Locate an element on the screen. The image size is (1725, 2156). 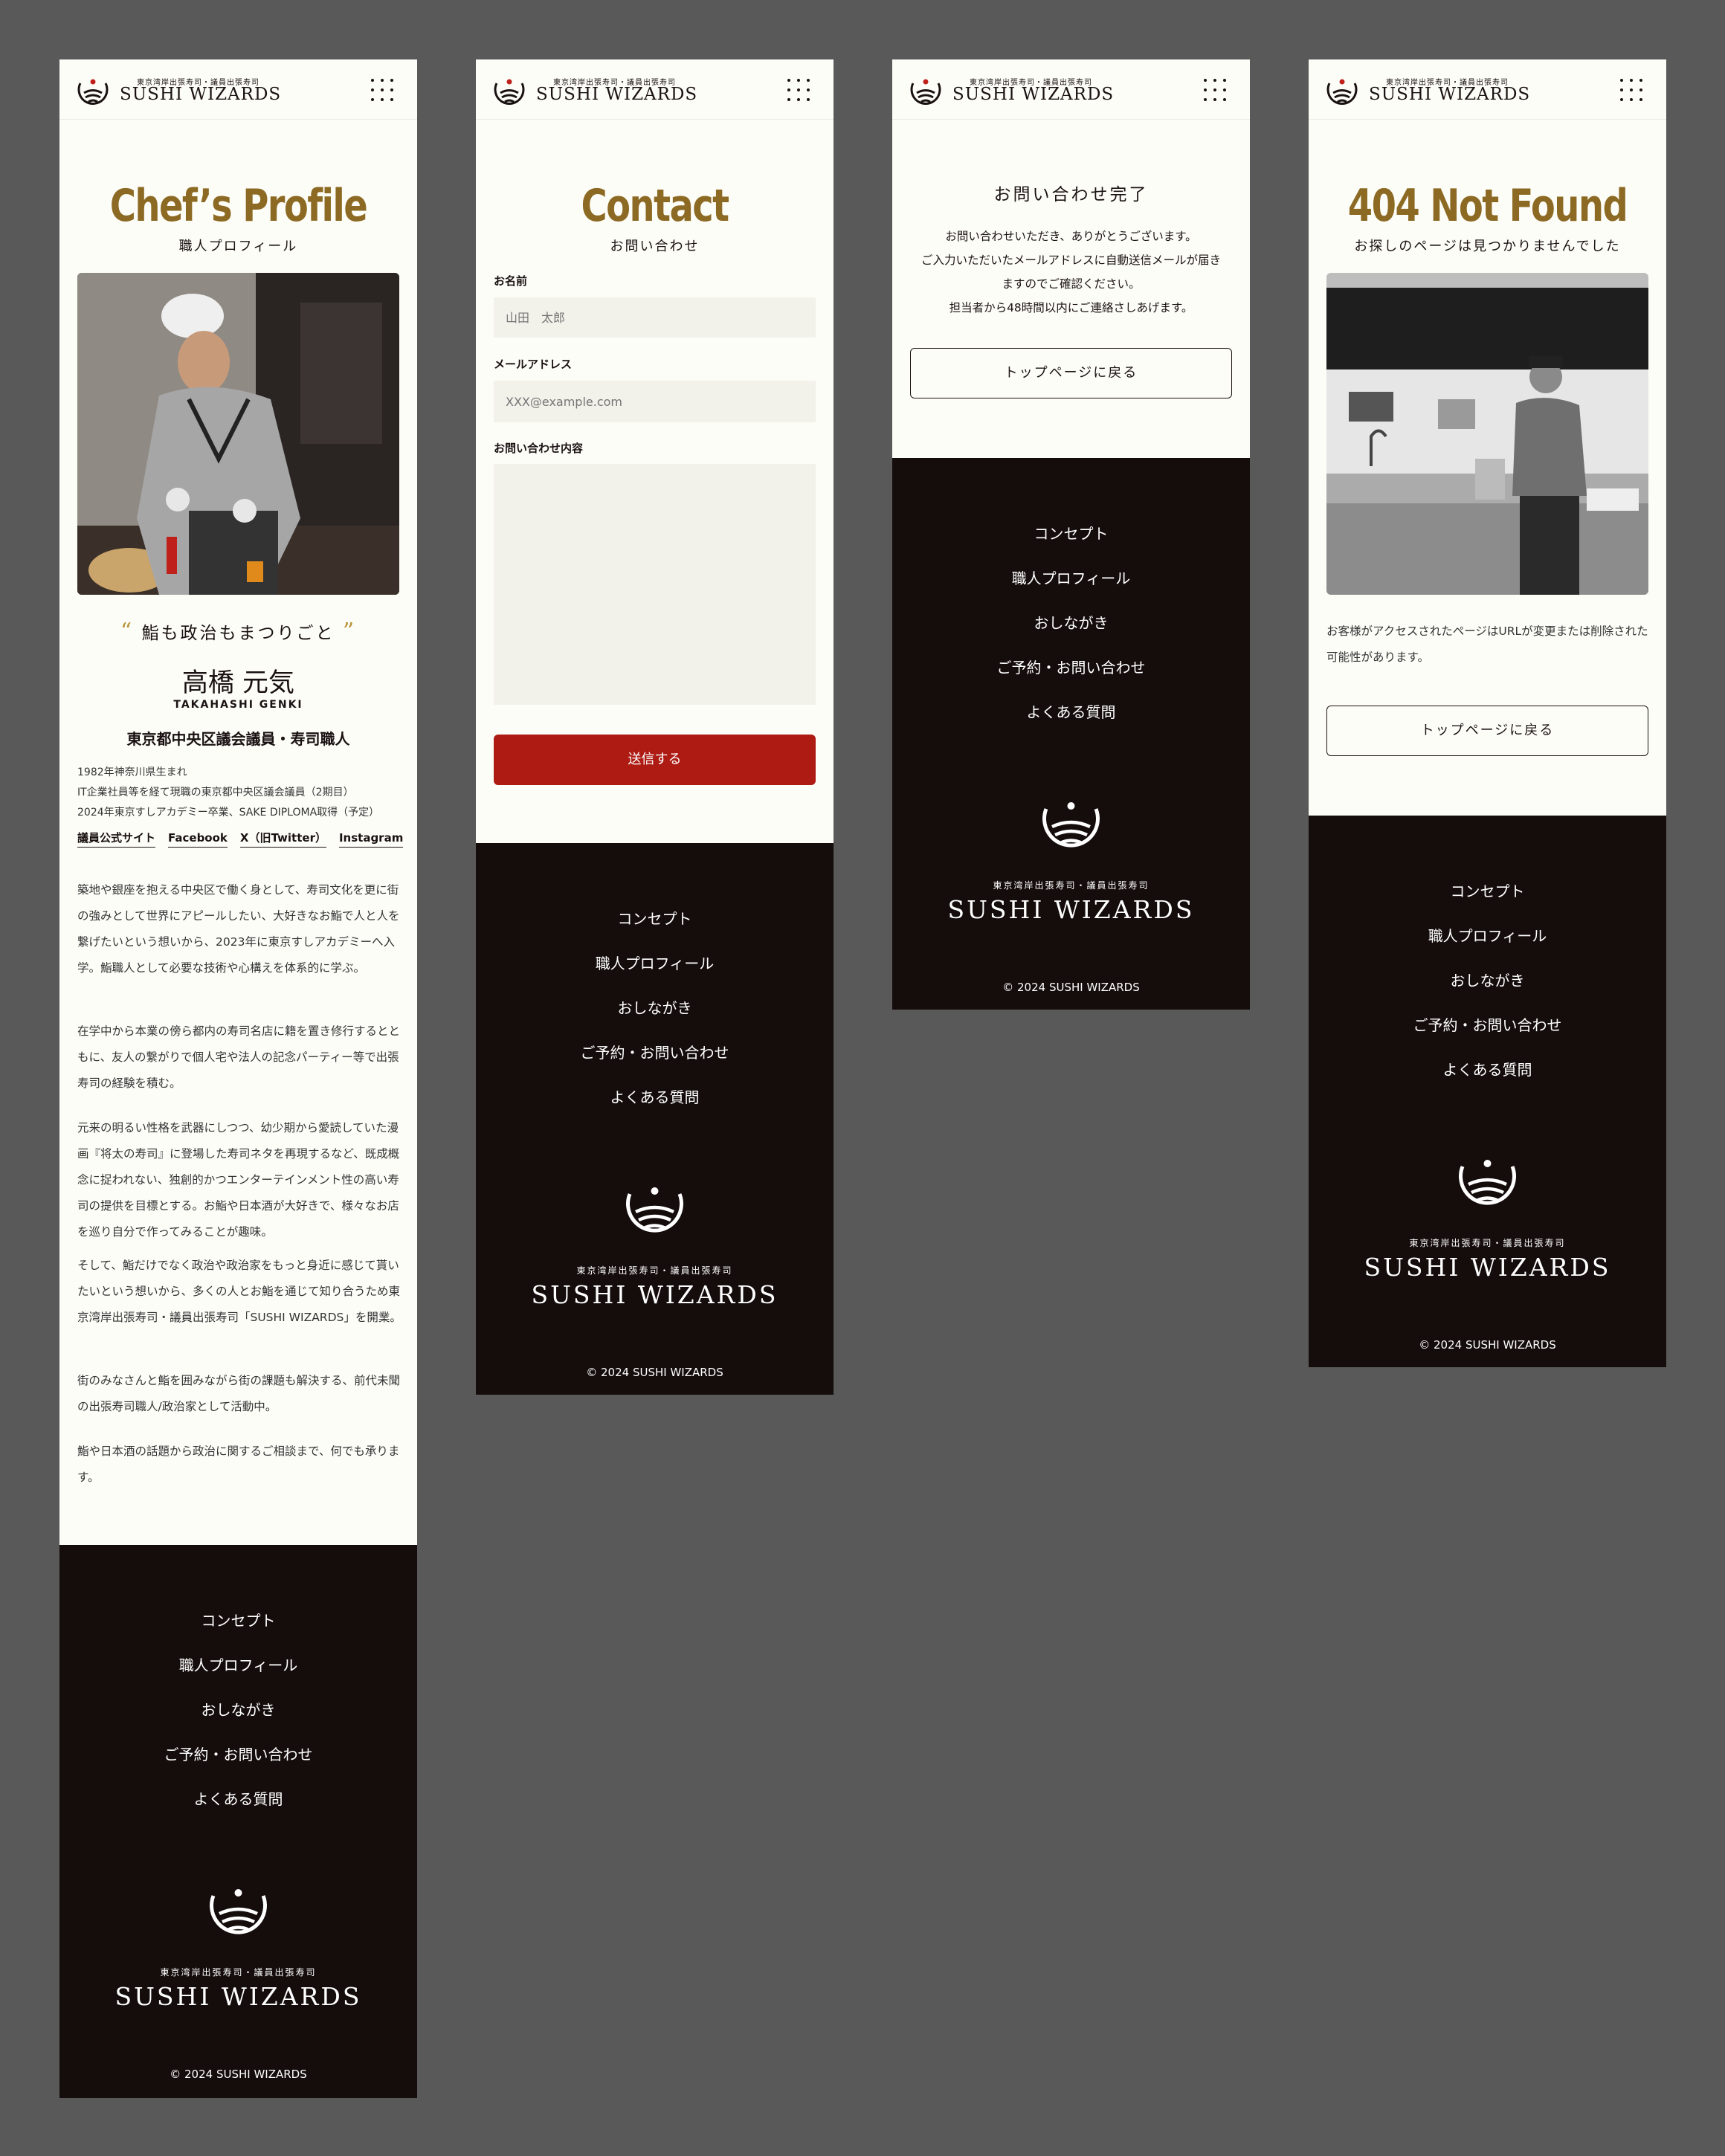
message-textarea is located at coordinates (655, 584).